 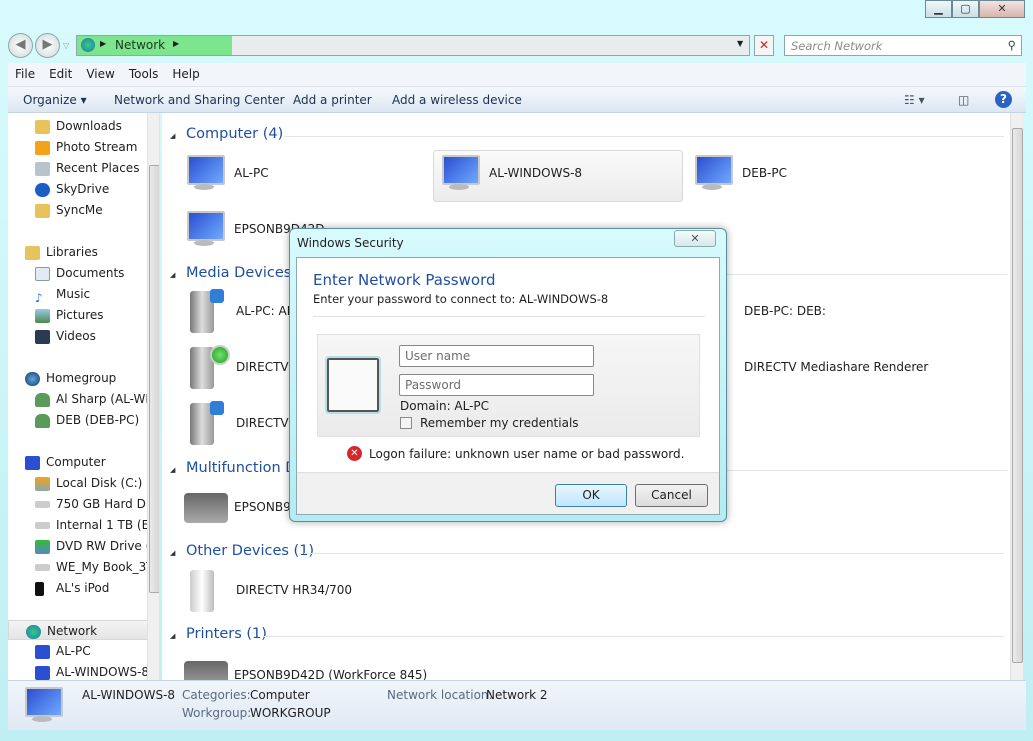 What do you see at coordinates (97, 546) in the screenshot?
I see `nav-item-drive: DVD RW Drive (G:)` at bounding box center [97, 546].